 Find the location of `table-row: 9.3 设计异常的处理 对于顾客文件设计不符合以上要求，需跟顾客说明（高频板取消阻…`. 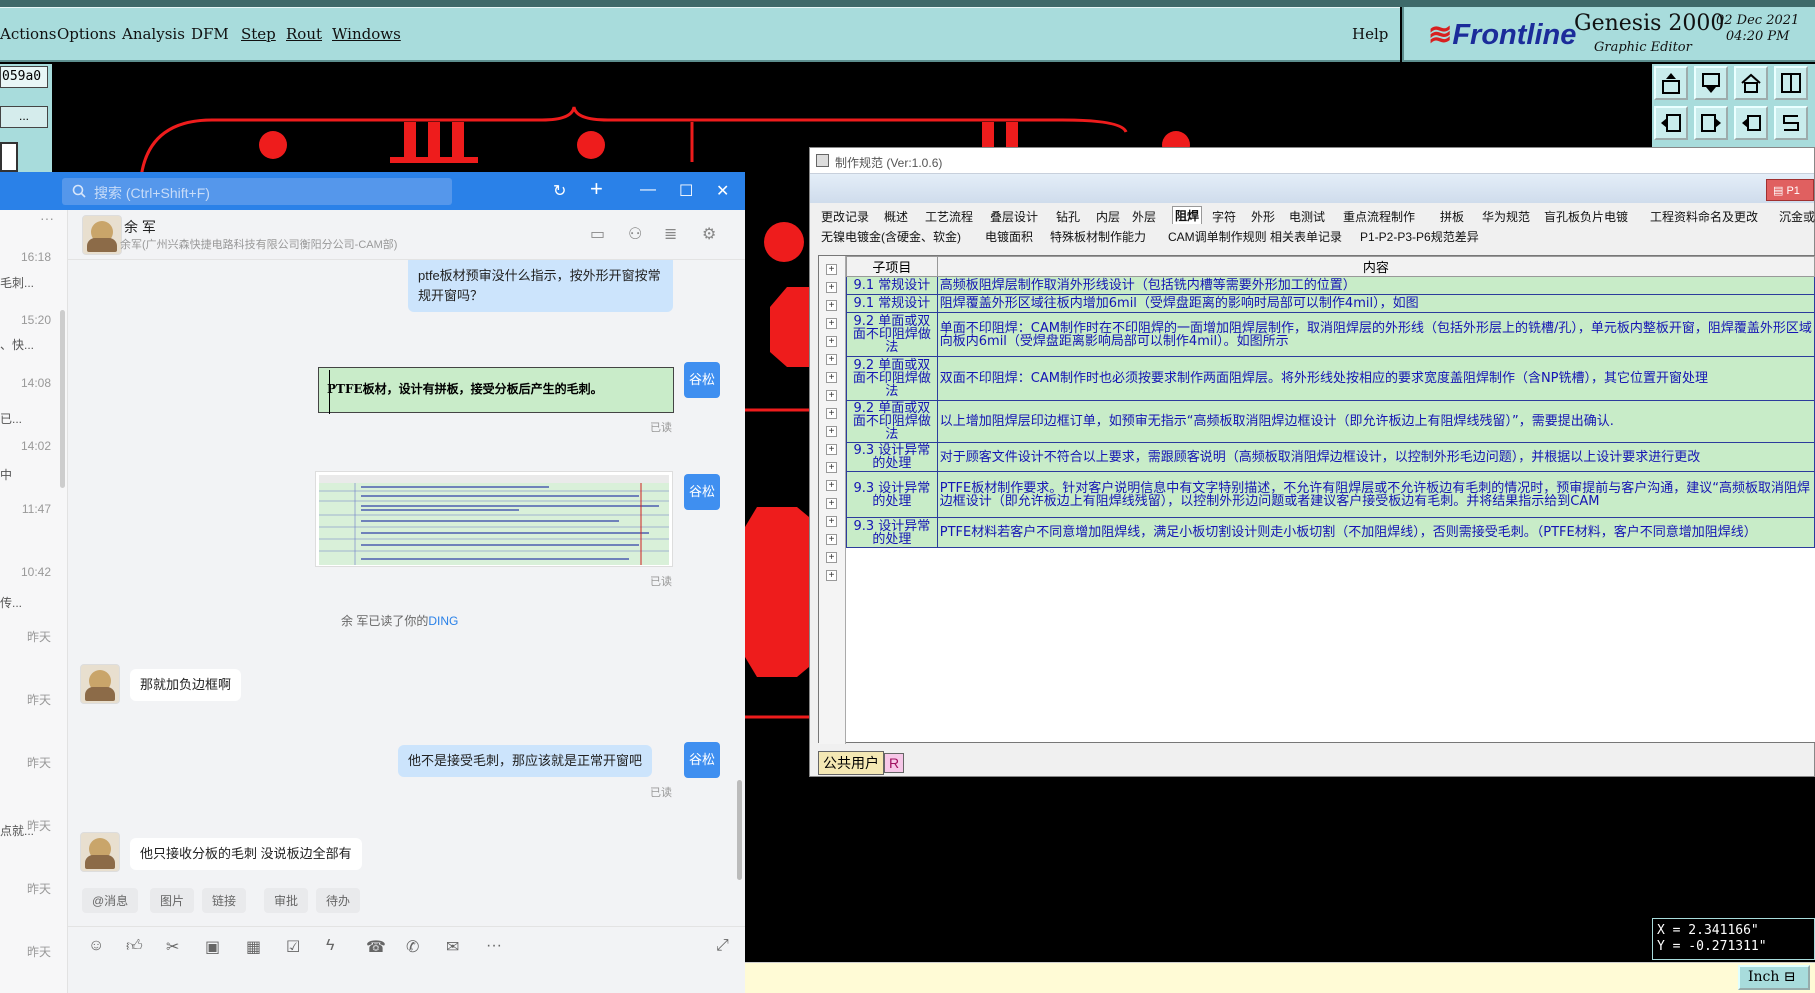

table-row: 9.3 设计异常的处理 对于顾客文件设计不符合以上要求，需跟顾客说明（高频板取消阻… is located at coordinates (1330, 457).